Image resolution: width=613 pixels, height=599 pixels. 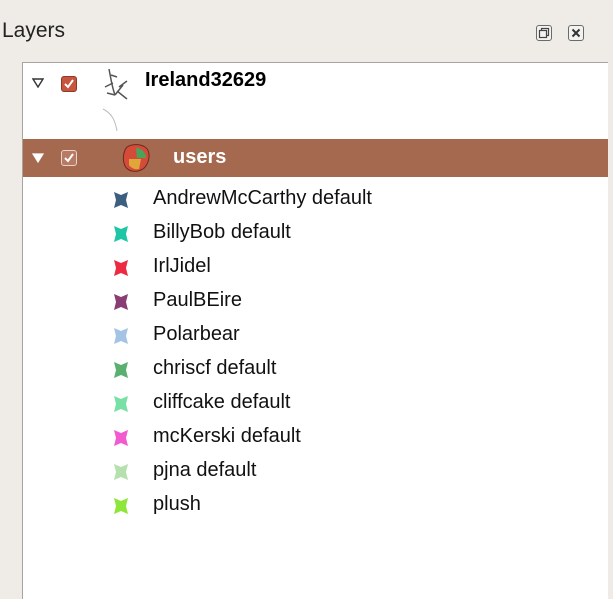 What do you see at coordinates (316, 436) in the screenshot?
I see `legend-item: mcKerski default` at bounding box center [316, 436].